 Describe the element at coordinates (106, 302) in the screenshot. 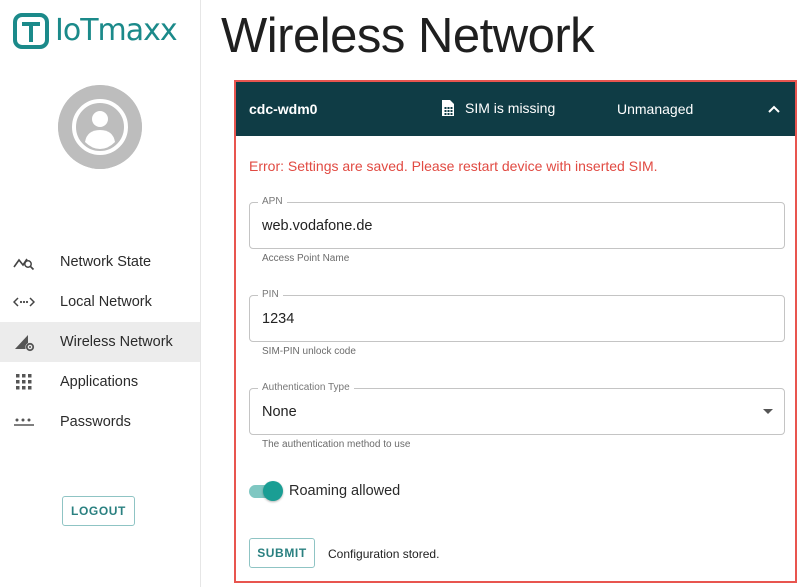

I see `sidebar-item-label: Local Network` at that location.